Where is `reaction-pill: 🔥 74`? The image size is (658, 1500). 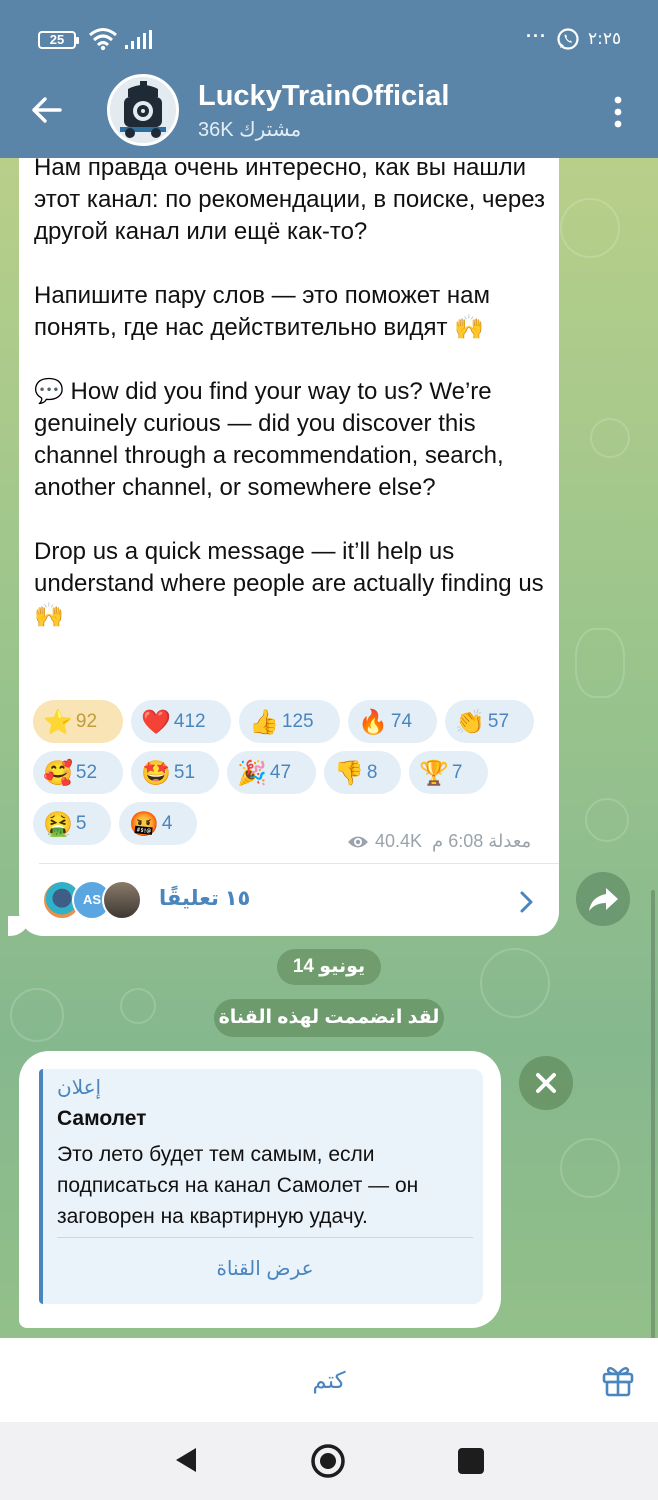 reaction-pill: 🔥 74 is located at coordinates (392, 721).